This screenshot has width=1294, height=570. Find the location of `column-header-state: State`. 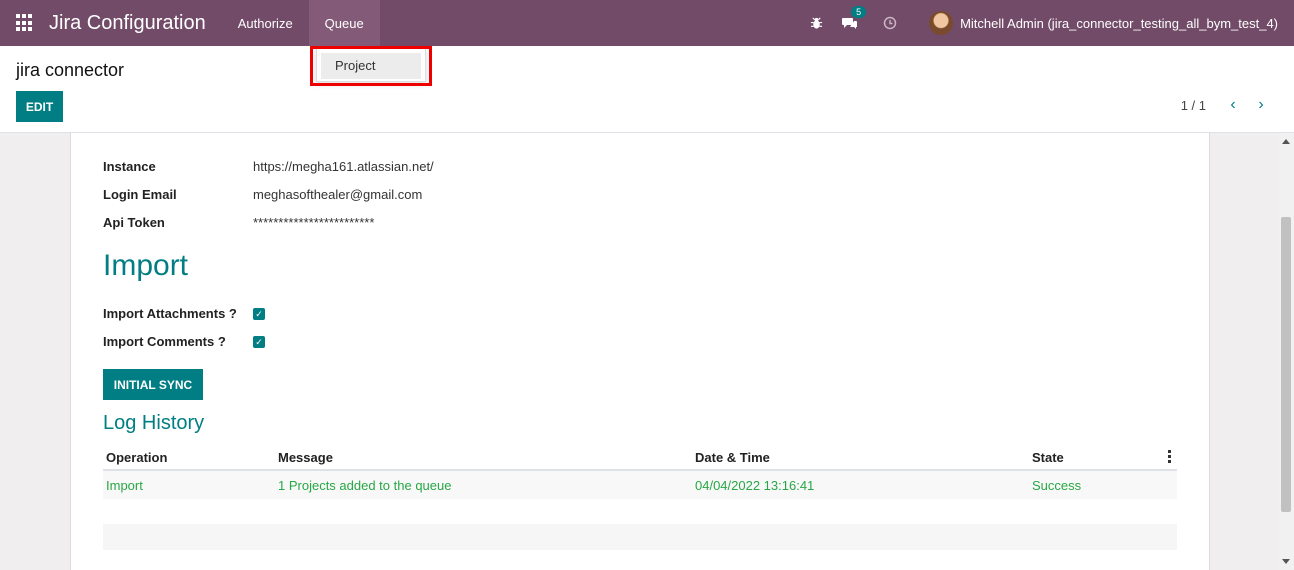

column-header-state: State is located at coordinates (1048, 457).